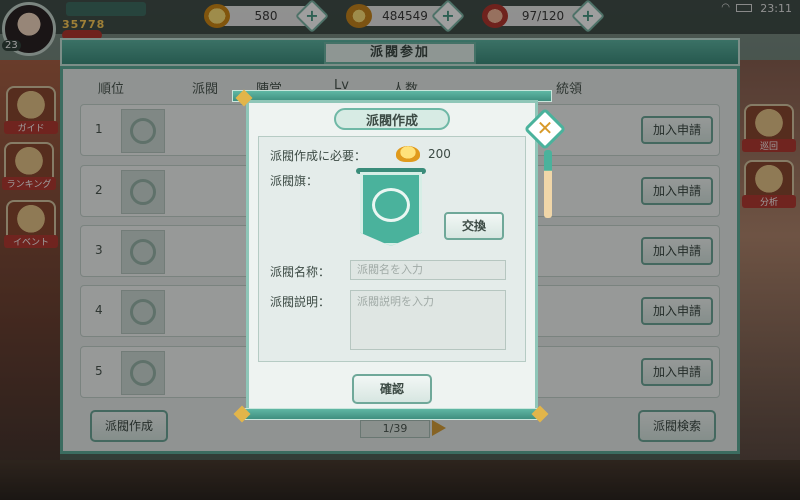 Image resolution: width=800 pixels, height=500 pixels. What do you see at coordinates (391, 121) in the screenshot?
I see `modal-title: 派閥作成` at bounding box center [391, 121].